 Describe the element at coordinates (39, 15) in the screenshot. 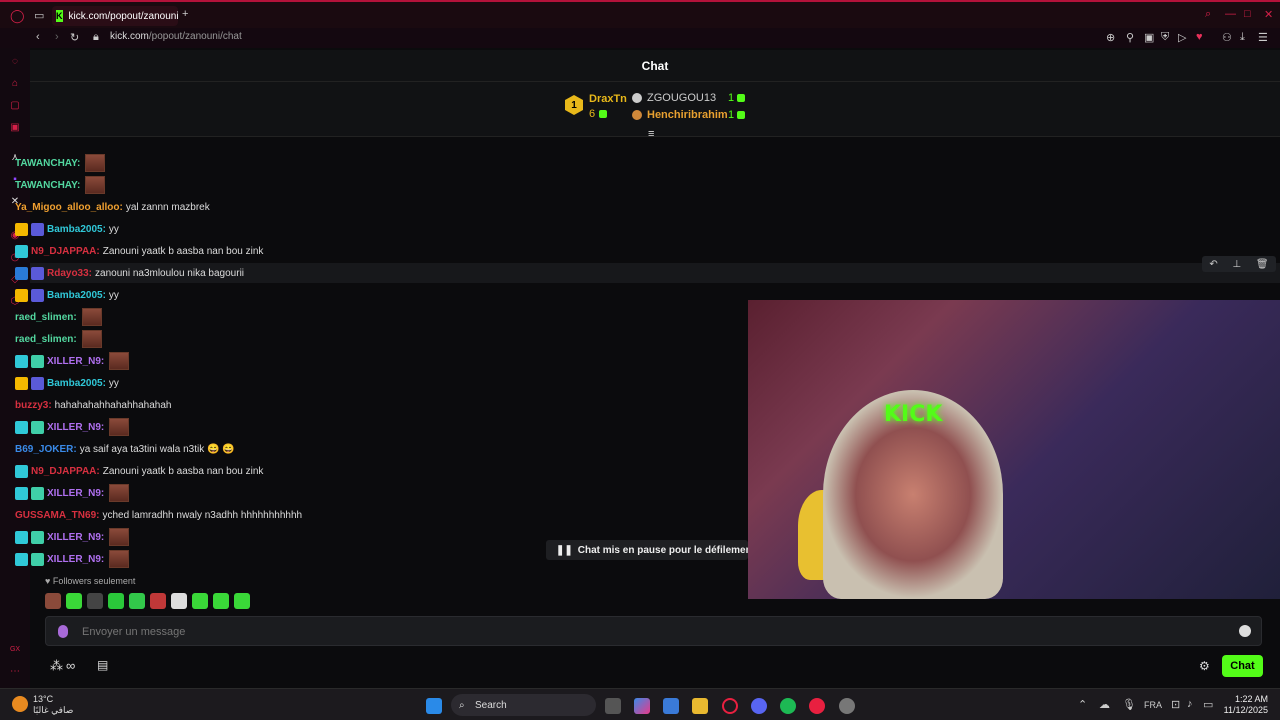

I see `tab-manager-icon: ▭` at that location.